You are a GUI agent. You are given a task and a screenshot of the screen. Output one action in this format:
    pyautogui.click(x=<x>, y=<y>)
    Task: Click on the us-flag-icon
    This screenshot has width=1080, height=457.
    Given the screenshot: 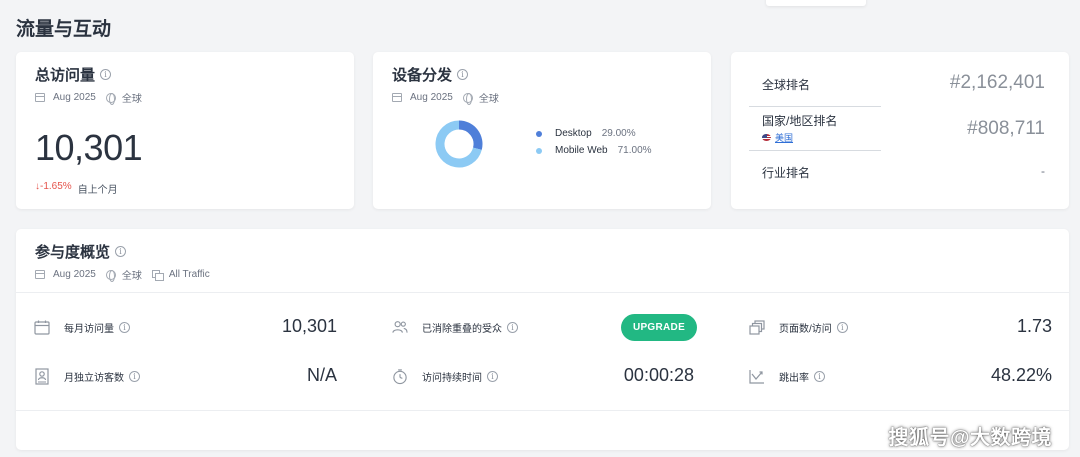 What is the action you would take?
    pyautogui.click(x=766, y=137)
    